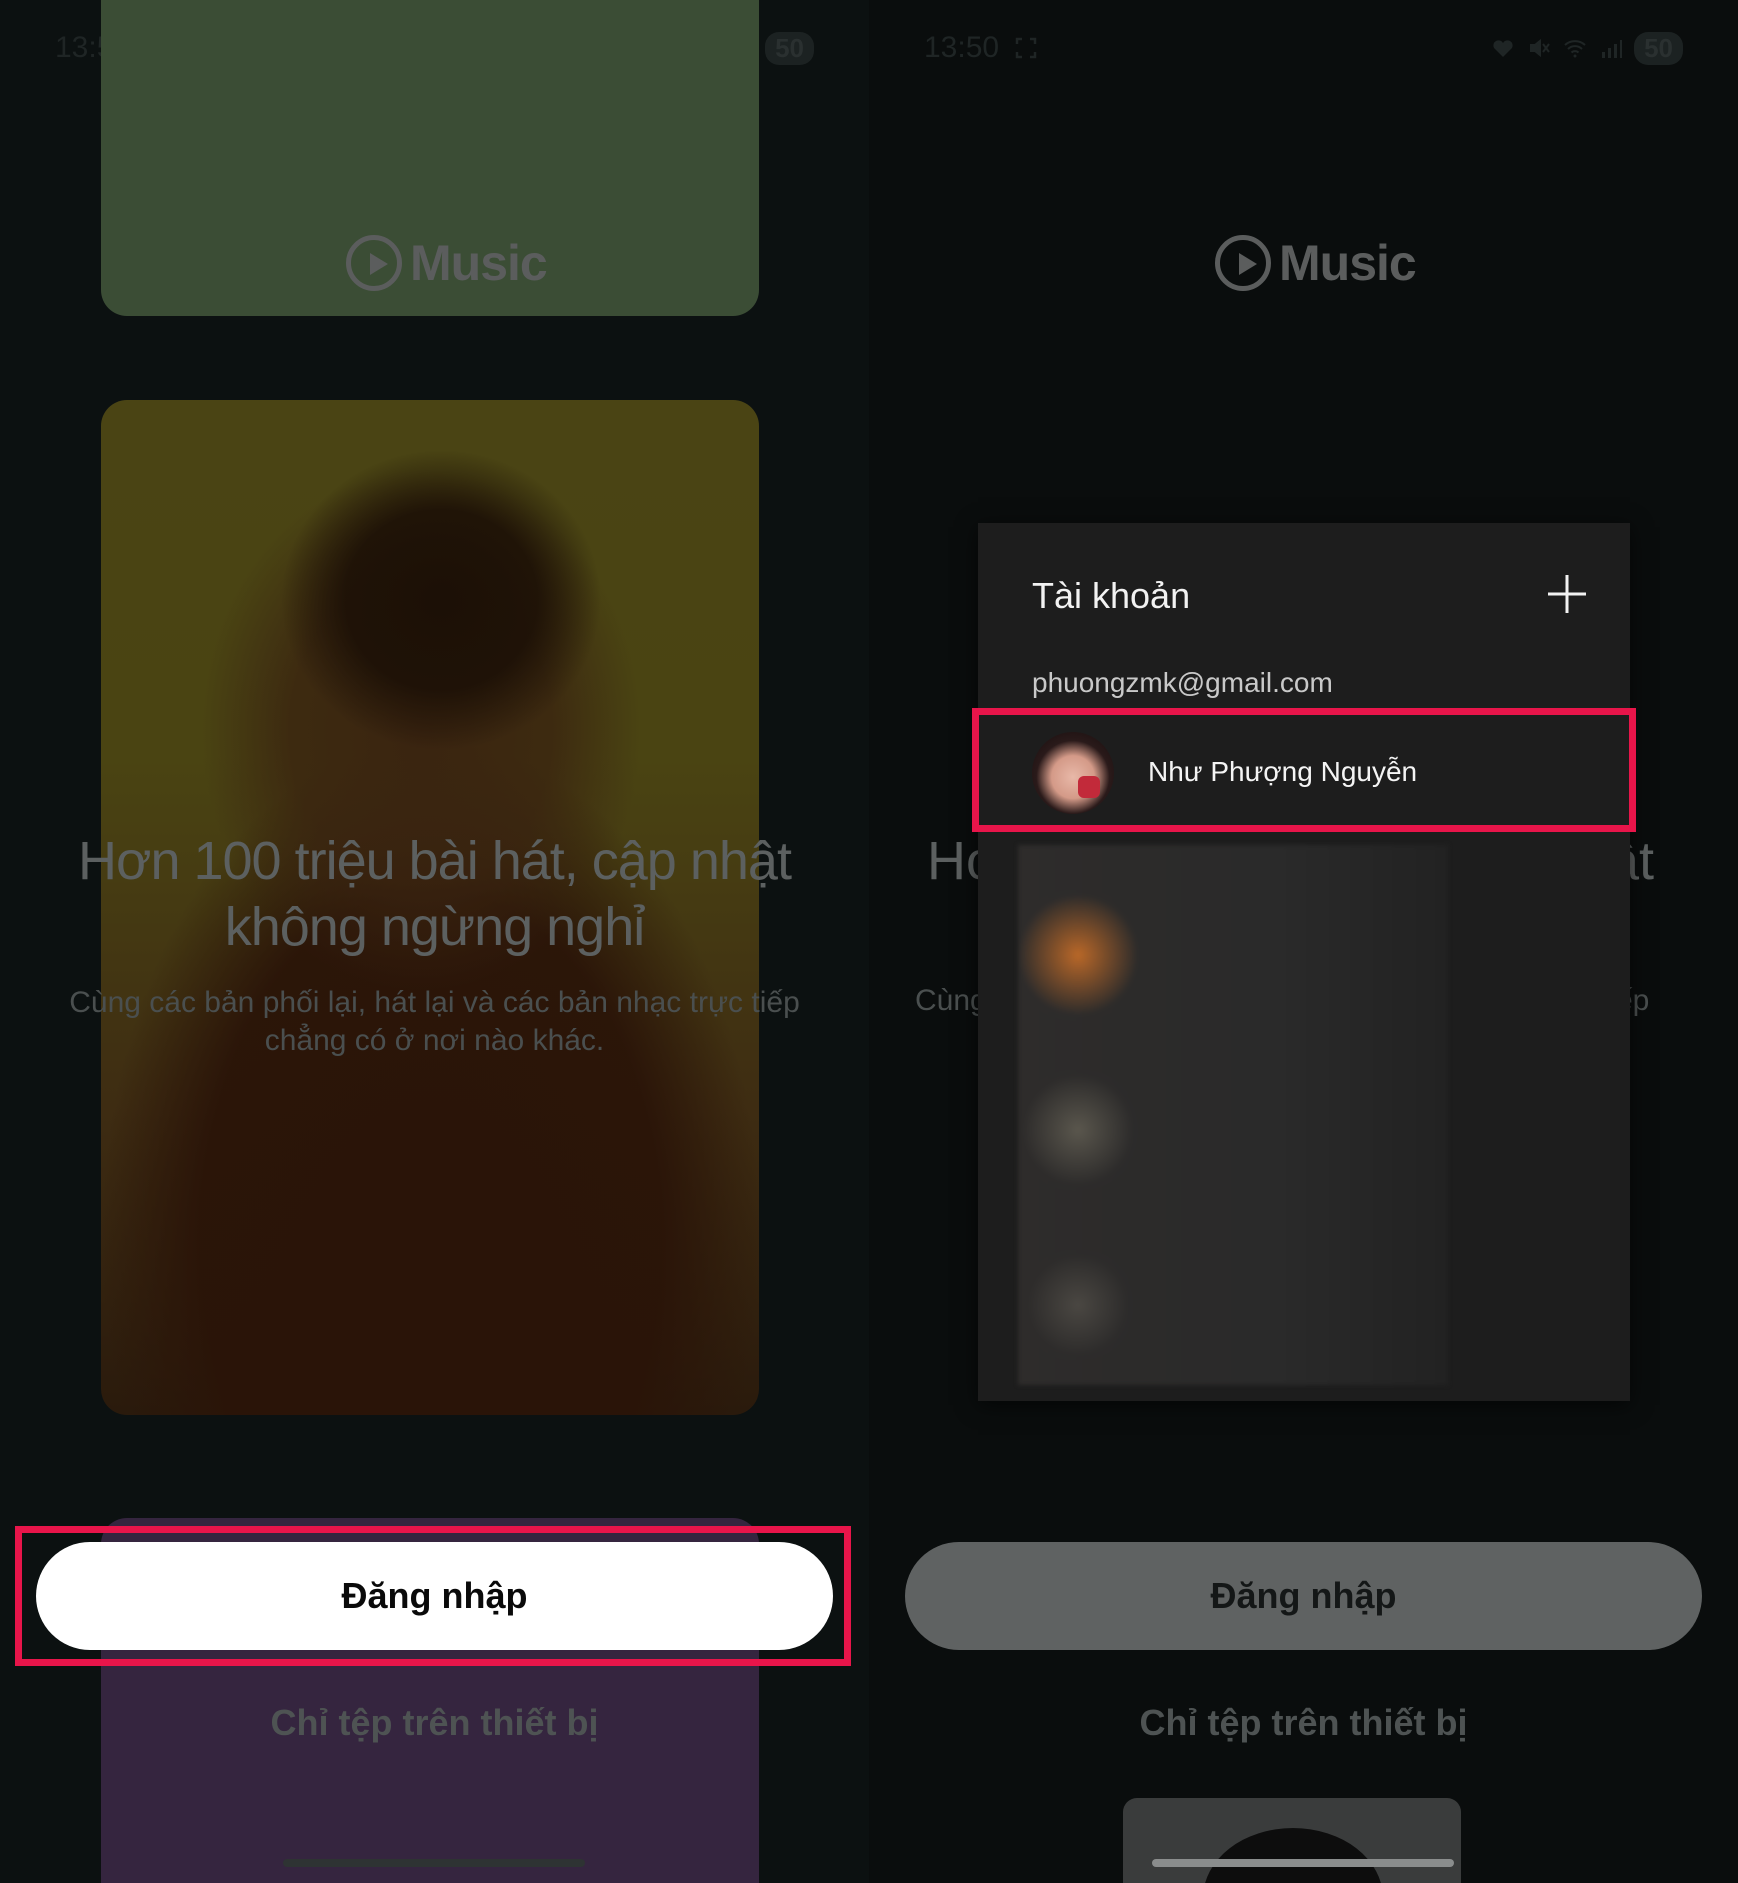  I want to click on blurred-account-list, so click(1233, 1115).